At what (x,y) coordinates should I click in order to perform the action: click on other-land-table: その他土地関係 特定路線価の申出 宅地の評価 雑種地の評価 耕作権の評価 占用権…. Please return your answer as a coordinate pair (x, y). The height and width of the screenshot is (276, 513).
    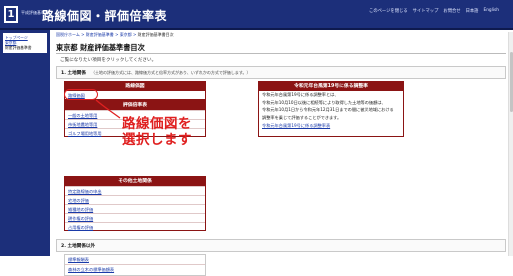
    Looking at the image, I should click on (135, 203).